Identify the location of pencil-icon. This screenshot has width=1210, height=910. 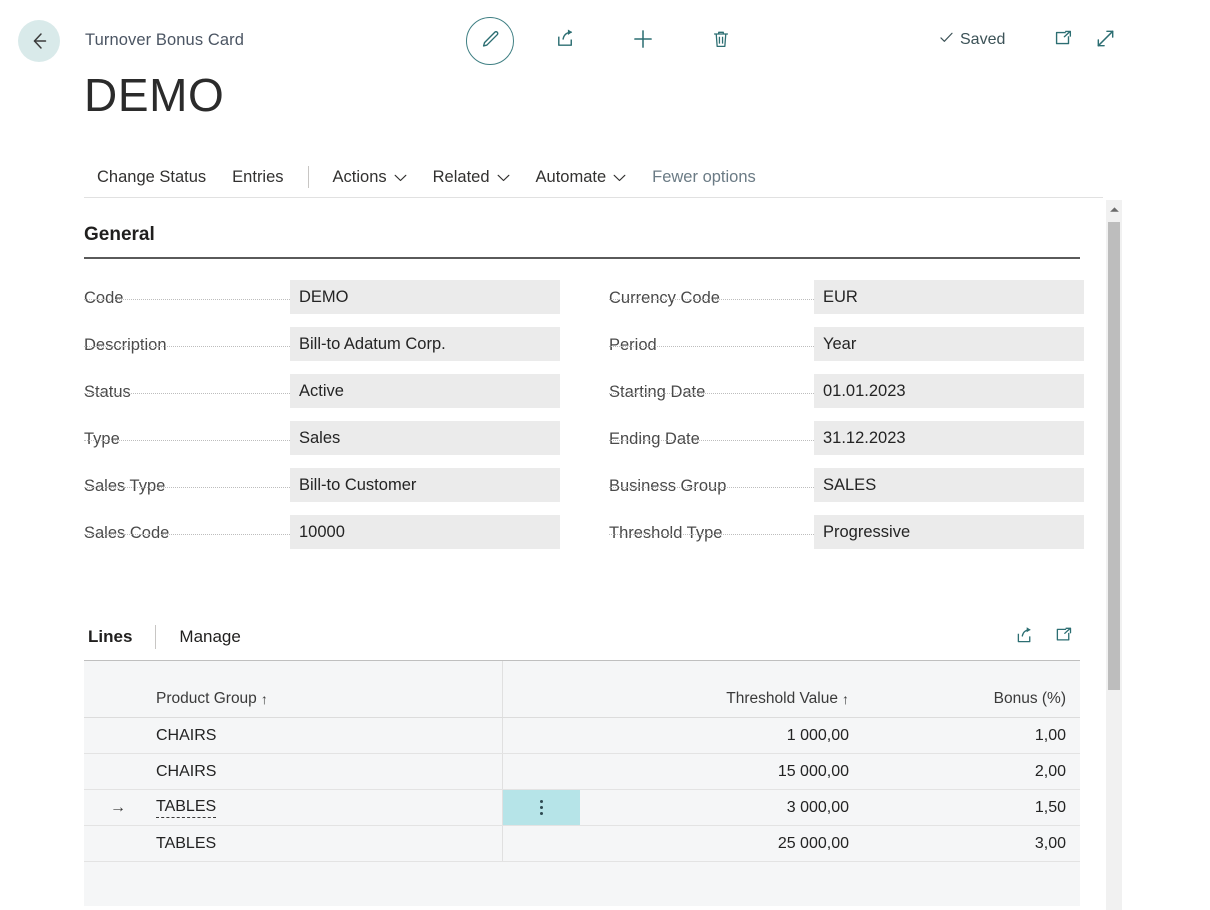
(490, 41).